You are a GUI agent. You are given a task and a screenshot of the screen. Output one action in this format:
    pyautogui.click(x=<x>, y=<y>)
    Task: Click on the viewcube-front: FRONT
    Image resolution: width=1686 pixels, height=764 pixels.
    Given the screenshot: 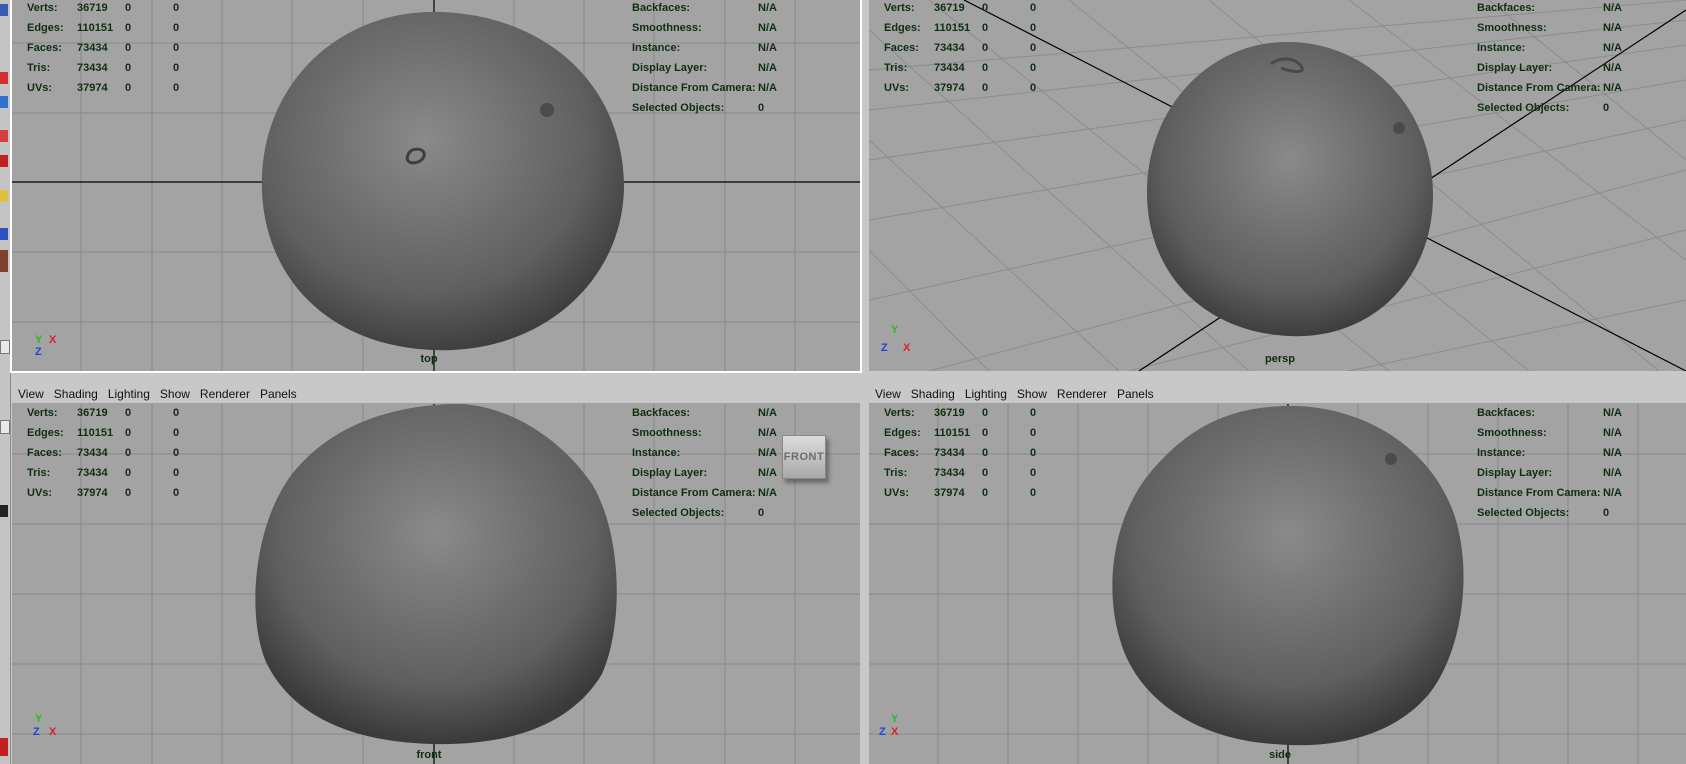 What is the action you would take?
    pyautogui.click(x=804, y=457)
    